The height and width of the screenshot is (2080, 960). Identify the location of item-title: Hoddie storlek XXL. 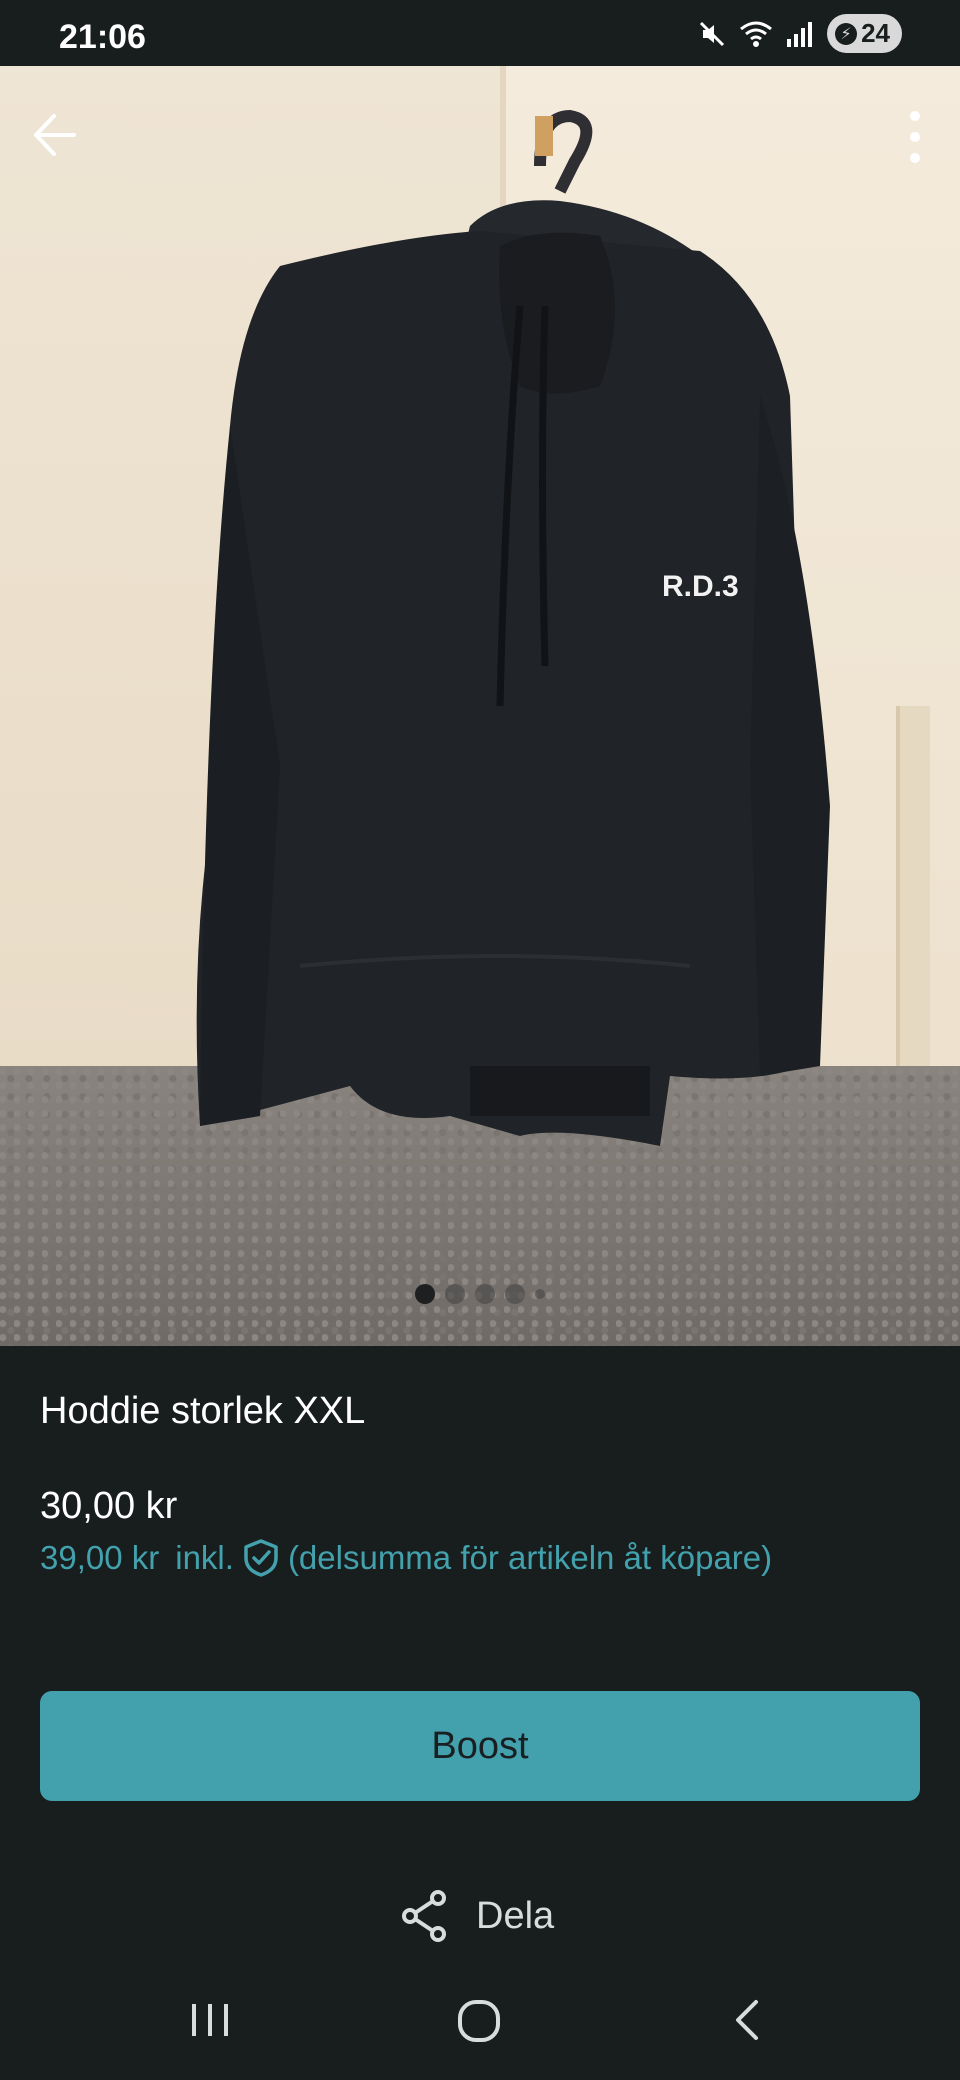
(203, 1411).